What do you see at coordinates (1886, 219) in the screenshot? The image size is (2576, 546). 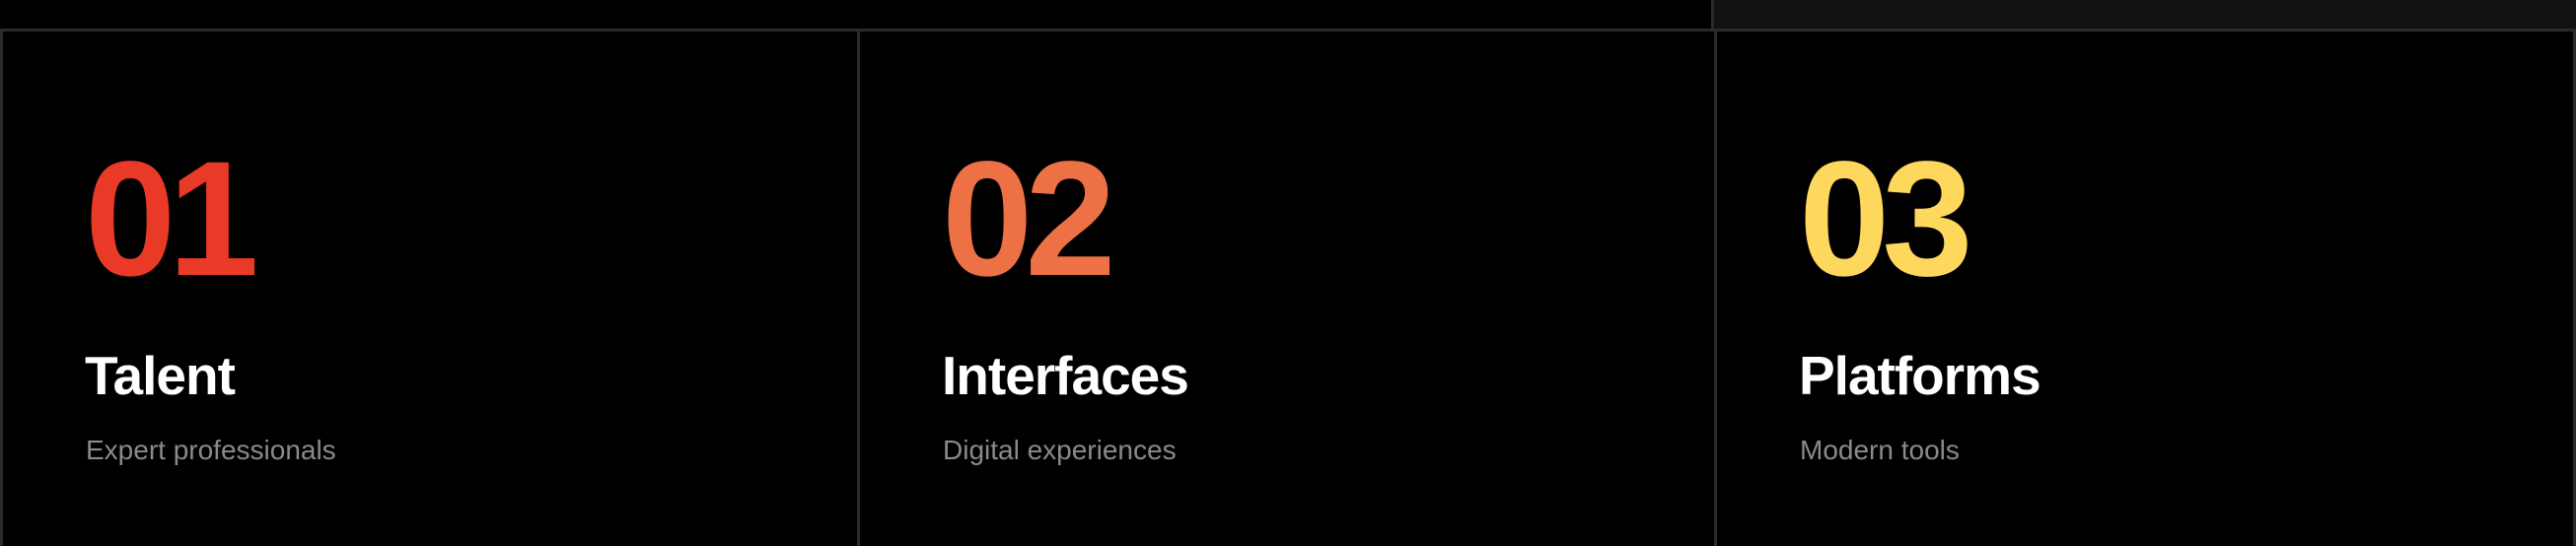 I see `card-number: 03` at bounding box center [1886, 219].